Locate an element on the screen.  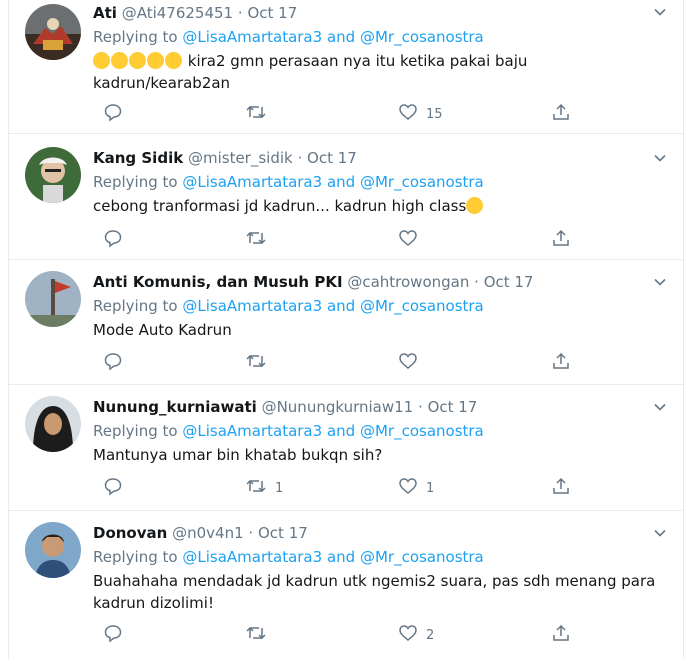
user-handle: @Ati47625451 is located at coordinates (177, 13).